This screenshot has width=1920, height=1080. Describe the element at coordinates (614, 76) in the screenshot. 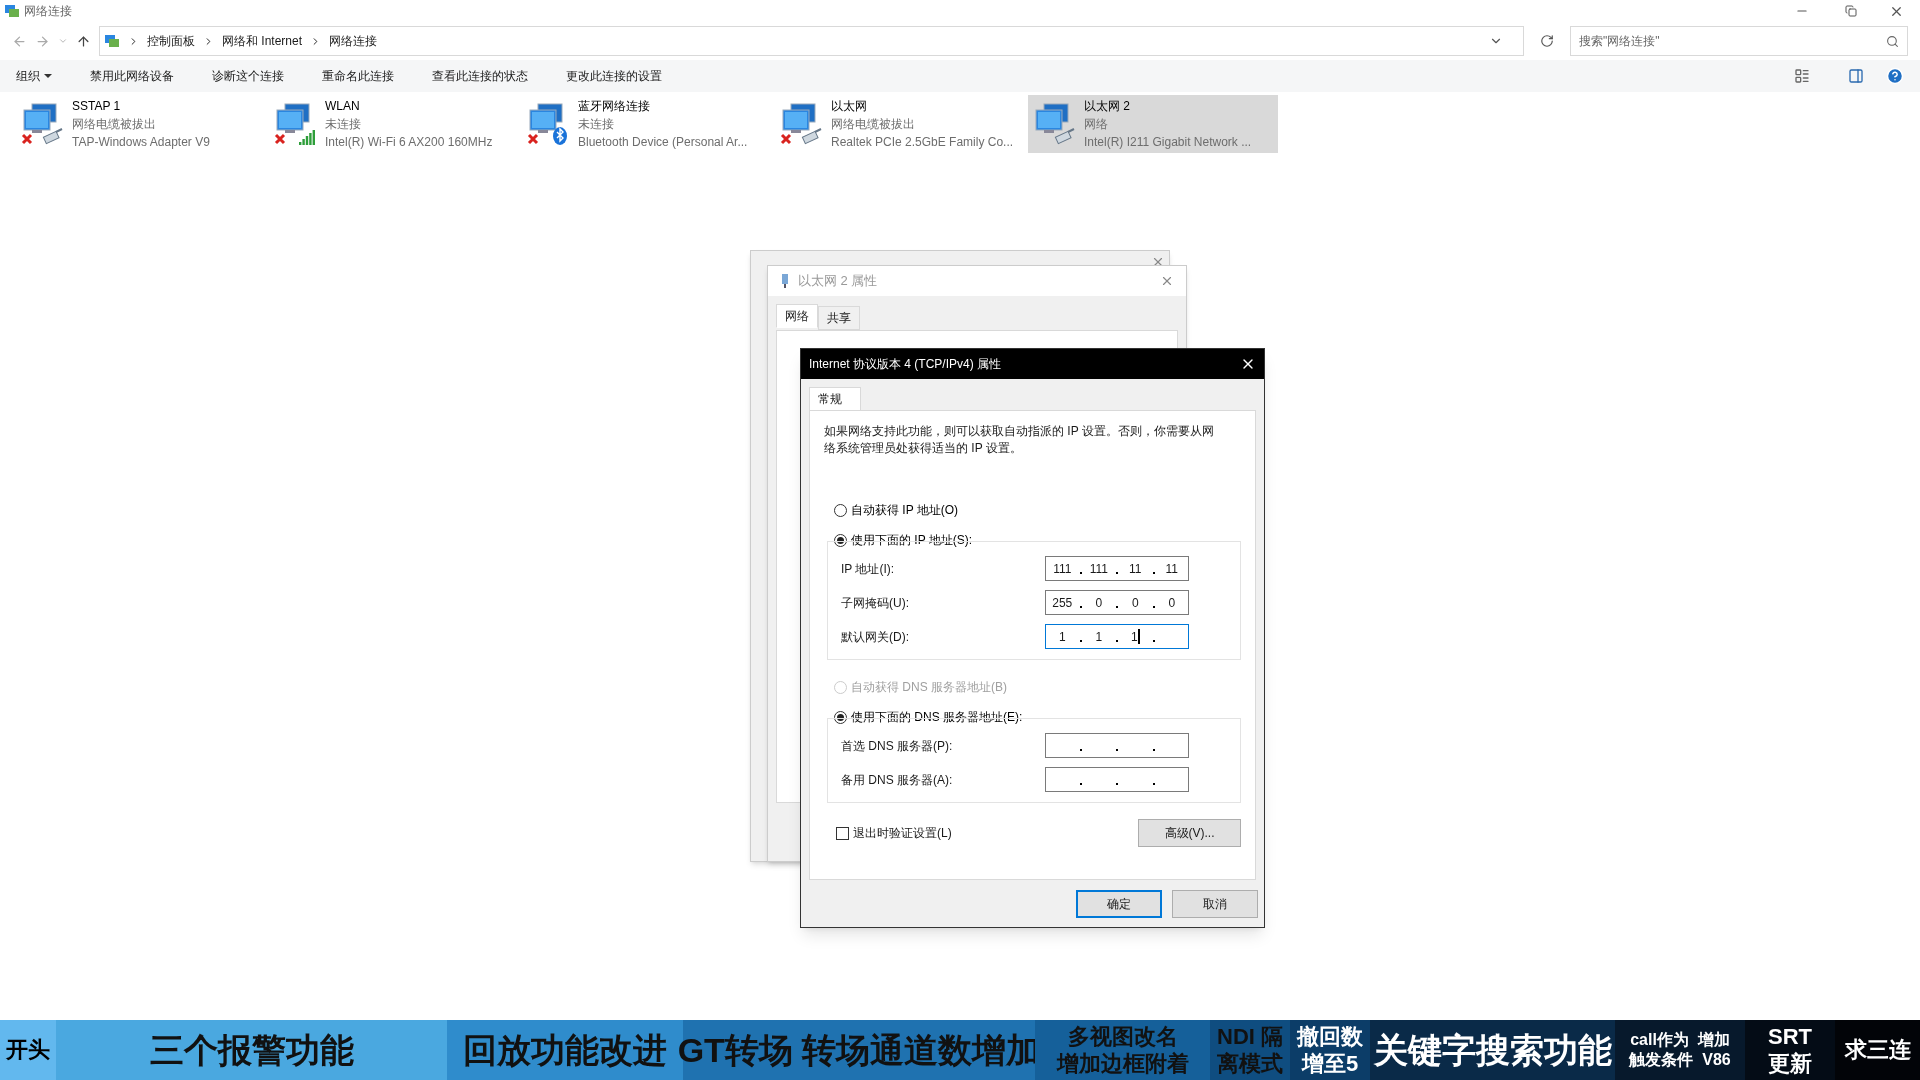

I see `toolbar-button: 更改此连接的设置` at that location.